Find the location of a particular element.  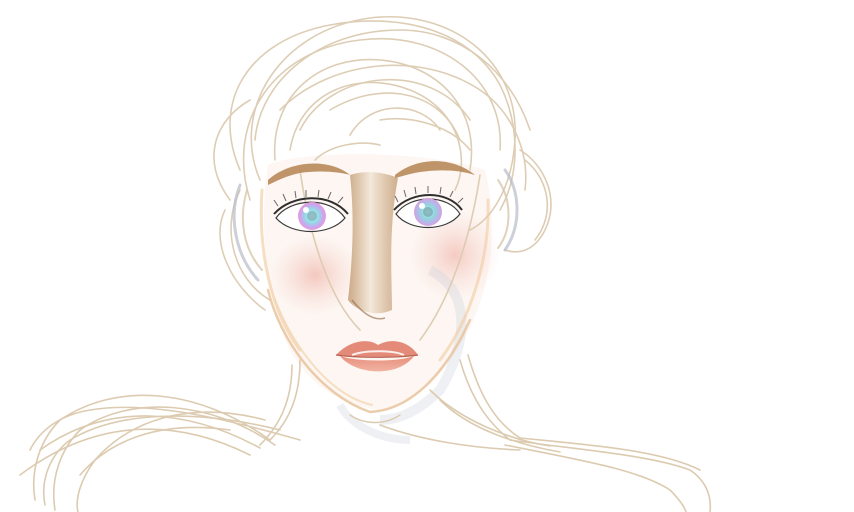

right-eye is located at coordinates (428, 207).